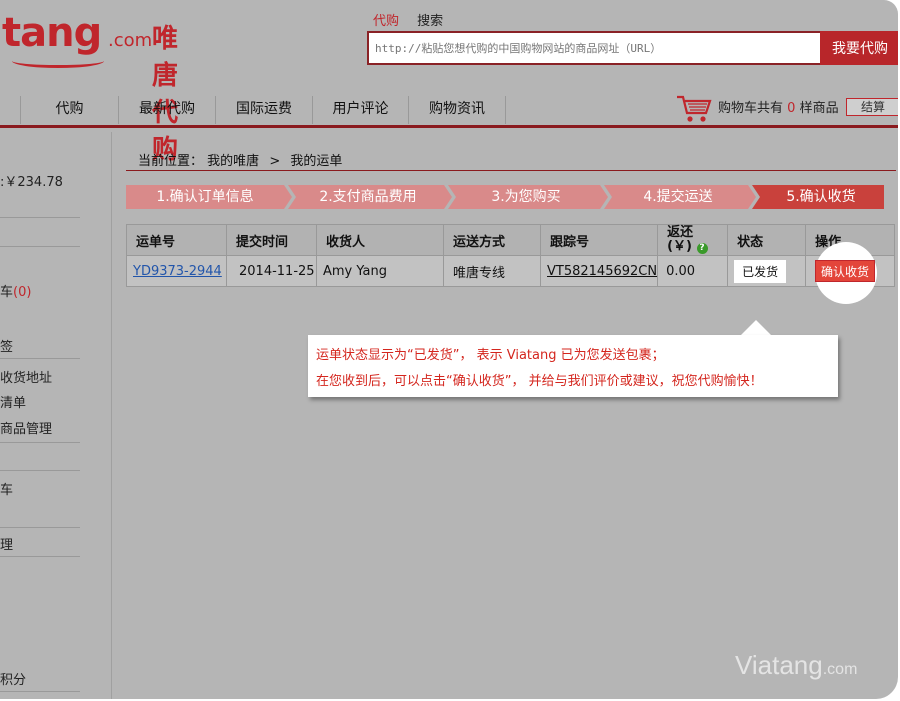 Image resolution: width=900 pixels, height=701 pixels. I want to click on col-header-status: 状态, so click(767, 240).